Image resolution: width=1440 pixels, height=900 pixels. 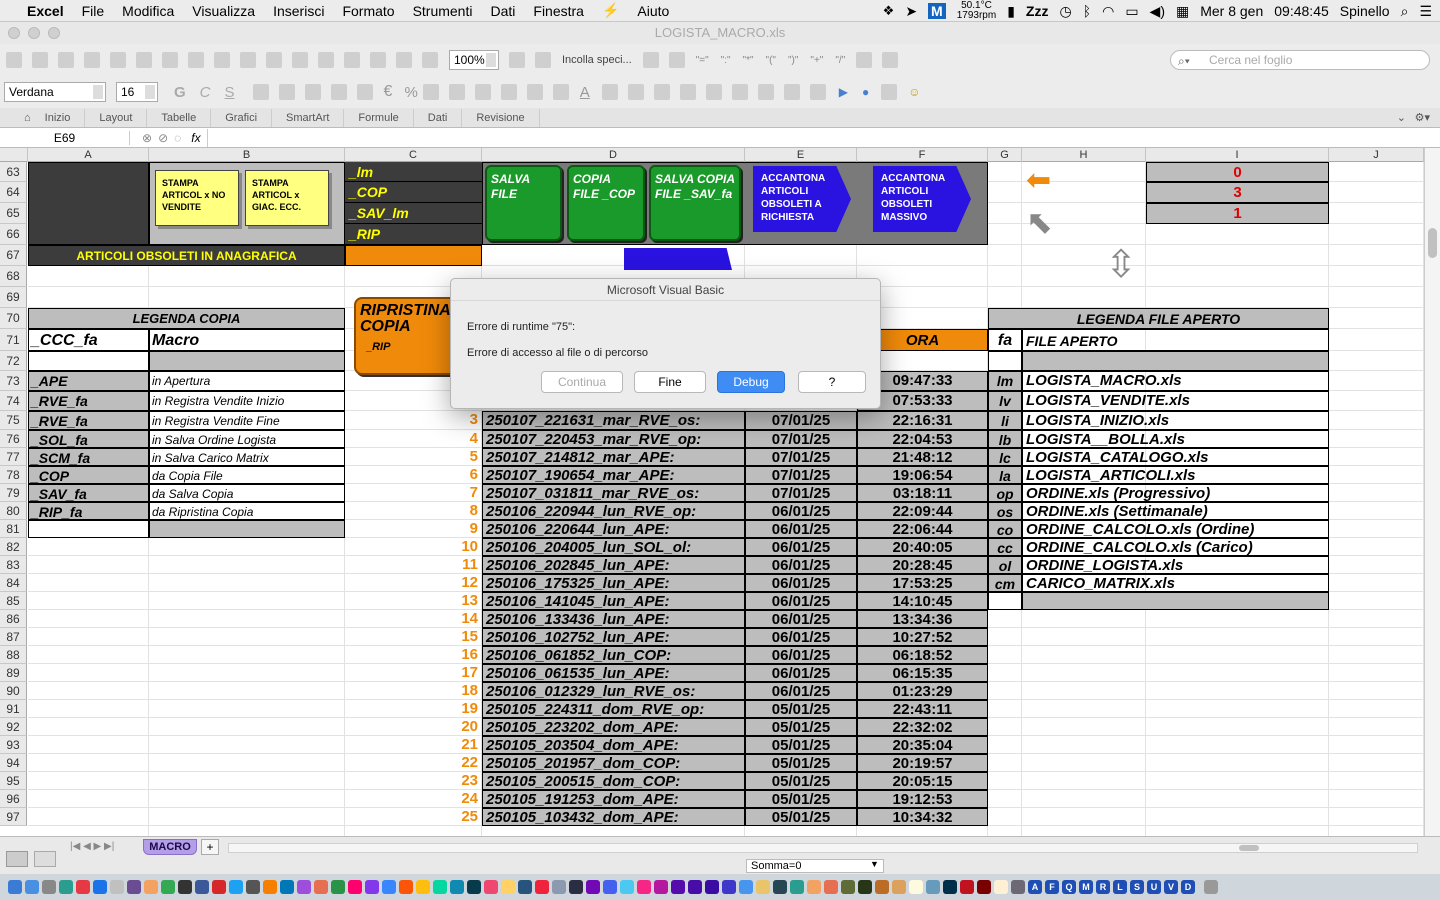 I want to click on battery-icon: ▮, so click(x=1011, y=11).